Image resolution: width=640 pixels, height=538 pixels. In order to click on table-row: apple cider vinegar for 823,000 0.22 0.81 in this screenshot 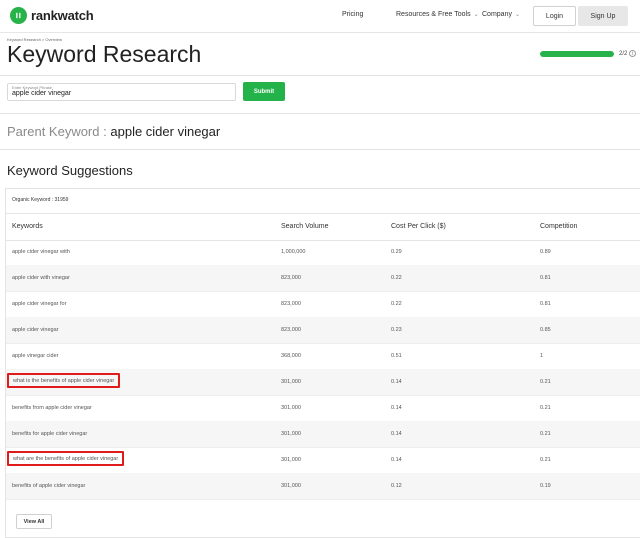, I will do `click(323, 304)`.